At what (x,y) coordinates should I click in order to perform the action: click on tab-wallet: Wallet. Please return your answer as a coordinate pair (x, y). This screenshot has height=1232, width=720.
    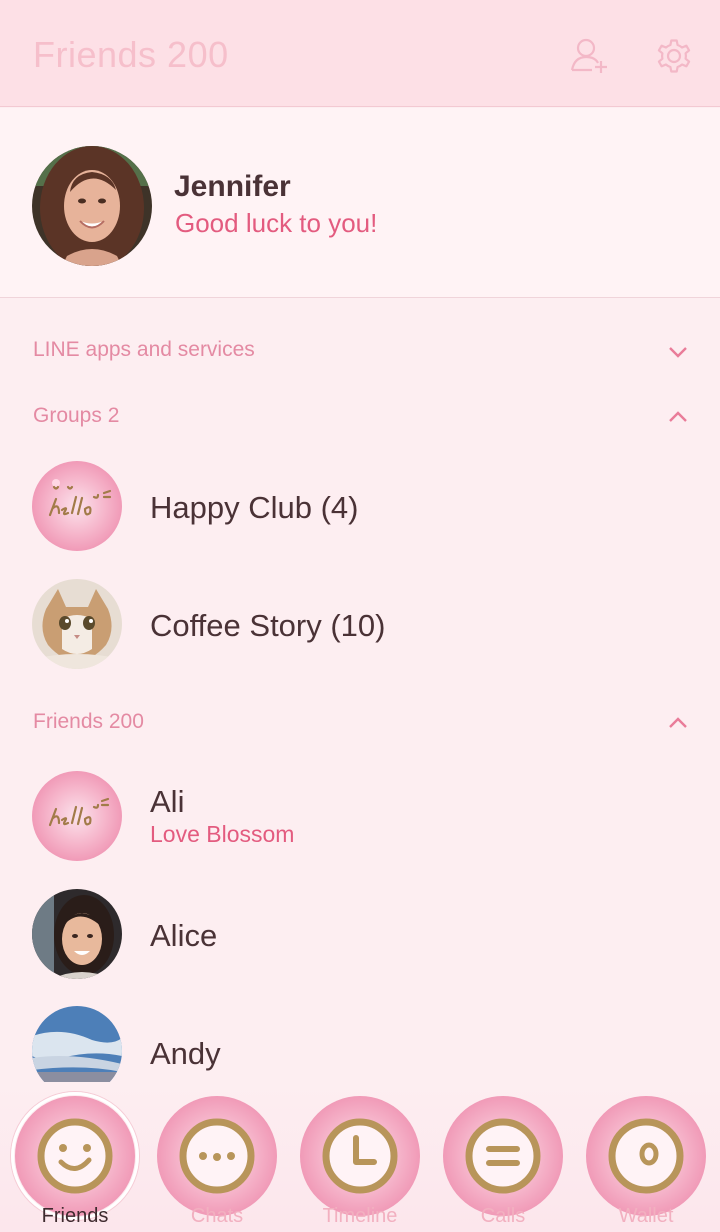
    Looking at the image, I should click on (646, 1163).